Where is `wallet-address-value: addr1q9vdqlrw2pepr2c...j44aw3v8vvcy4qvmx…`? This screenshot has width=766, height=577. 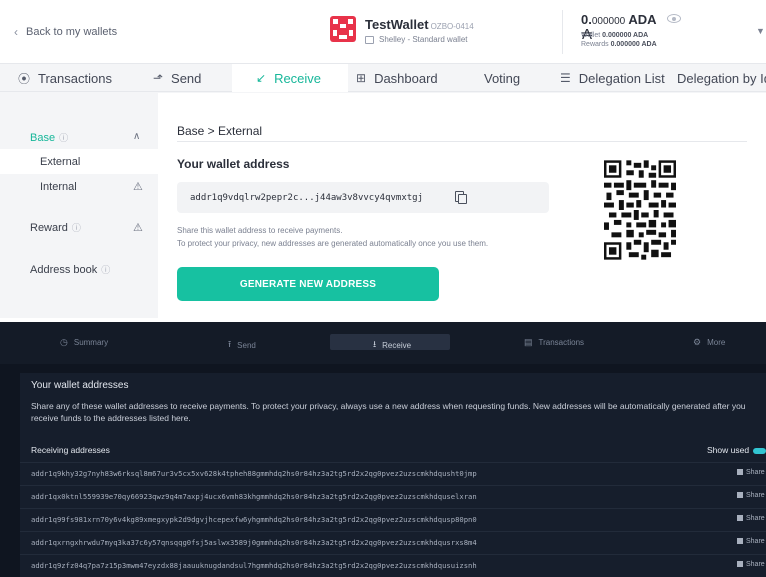
wallet-address-value: addr1q9vdqlrw2pepr2c...j44aw3v8vvcy4qvmx… is located at coordinates (306, 198).